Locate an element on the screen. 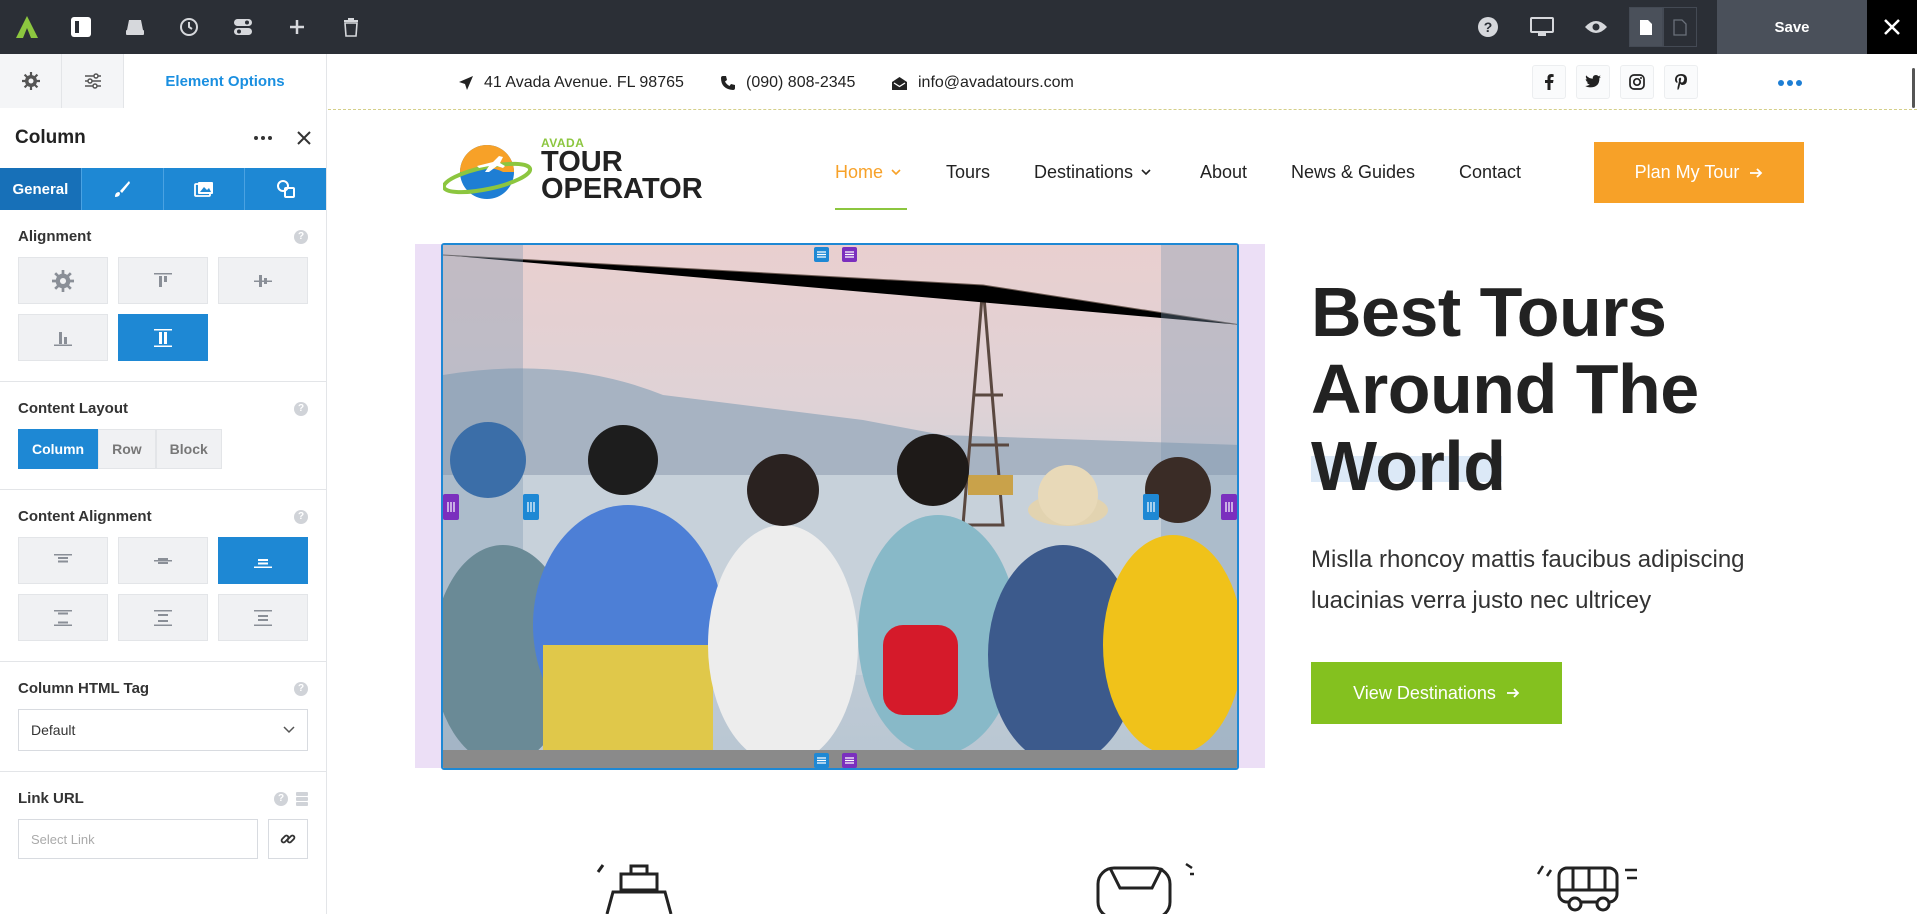 This screenshot has height=914, width=1917. html-tag-select: Default is located at coordinates (163, 730).